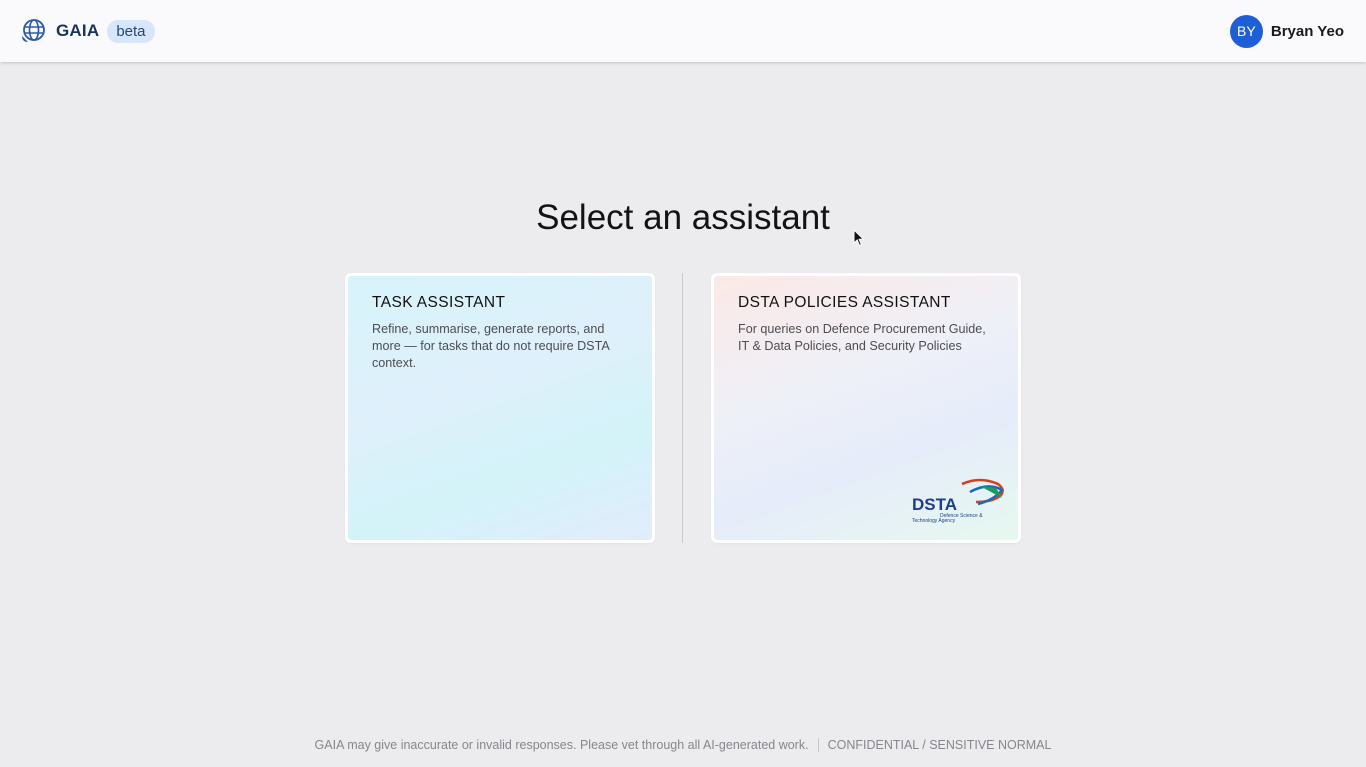  What do you see at coordinates (844, 302) in the screenshot?
I see `card-title: DSTA POLICIES ASSISTANT` at bounding box center [844, 302].